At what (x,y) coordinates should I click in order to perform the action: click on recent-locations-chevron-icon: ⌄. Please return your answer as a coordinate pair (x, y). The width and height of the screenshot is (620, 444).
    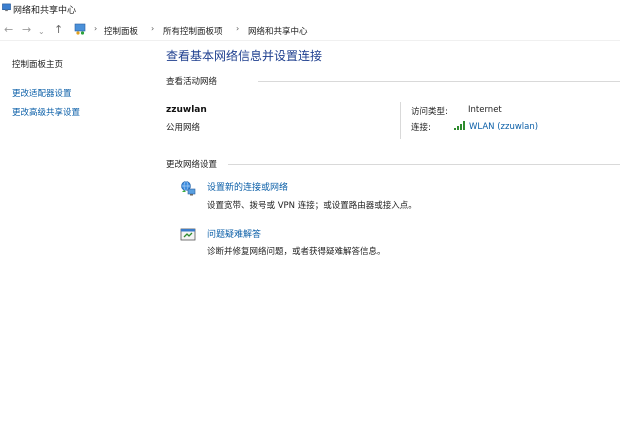
    Looking at the image, I should click on (41, 31).